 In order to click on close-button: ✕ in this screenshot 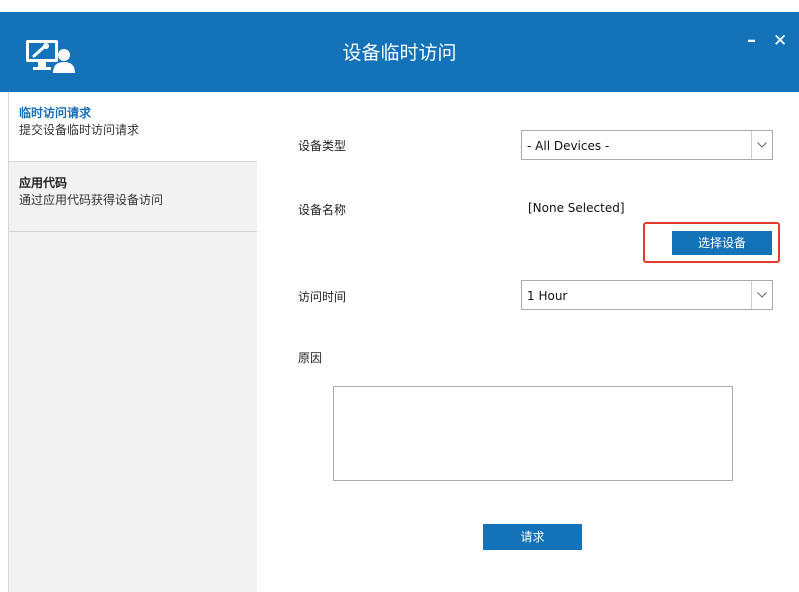, I will do `click(780, 41)`.